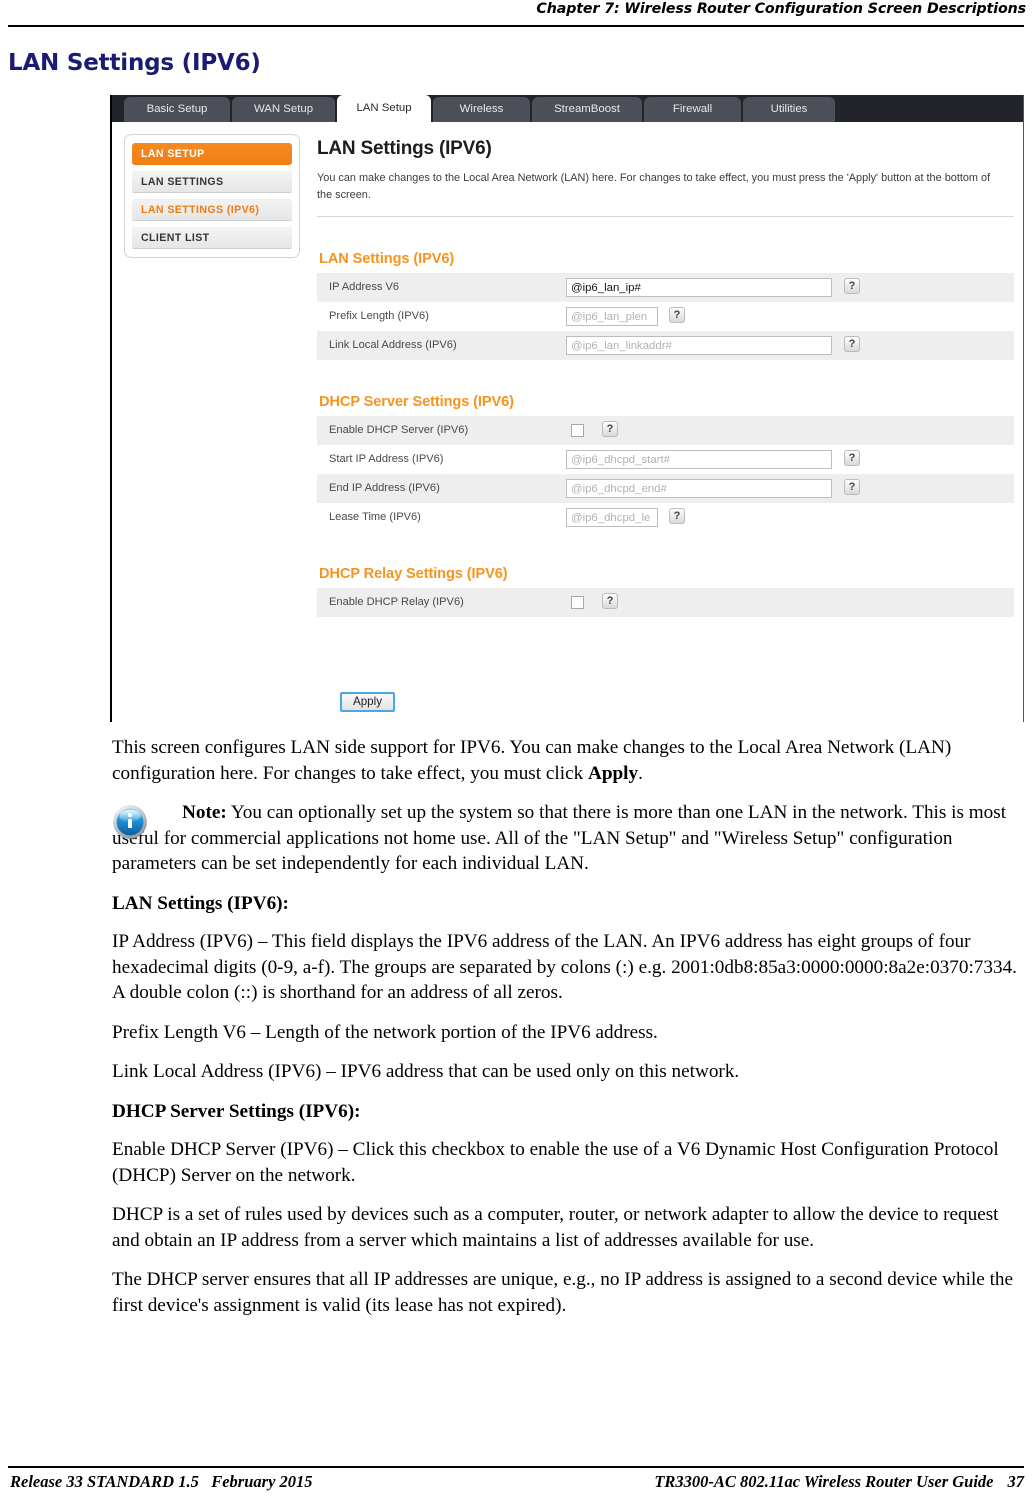  What do you see at coordinates (665, 216) in the screenshot?
I see `panel-divider` at bounding box center [665, 216].